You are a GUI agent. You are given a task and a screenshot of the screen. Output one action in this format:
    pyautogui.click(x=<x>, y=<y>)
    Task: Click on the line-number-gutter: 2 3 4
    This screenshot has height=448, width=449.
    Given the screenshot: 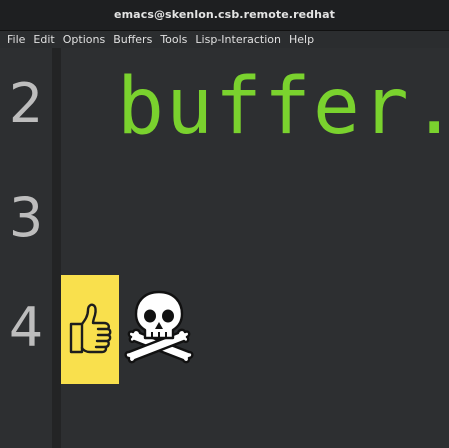 What is the action you would take?
    pyautogui.click(x=26, y=248)
    